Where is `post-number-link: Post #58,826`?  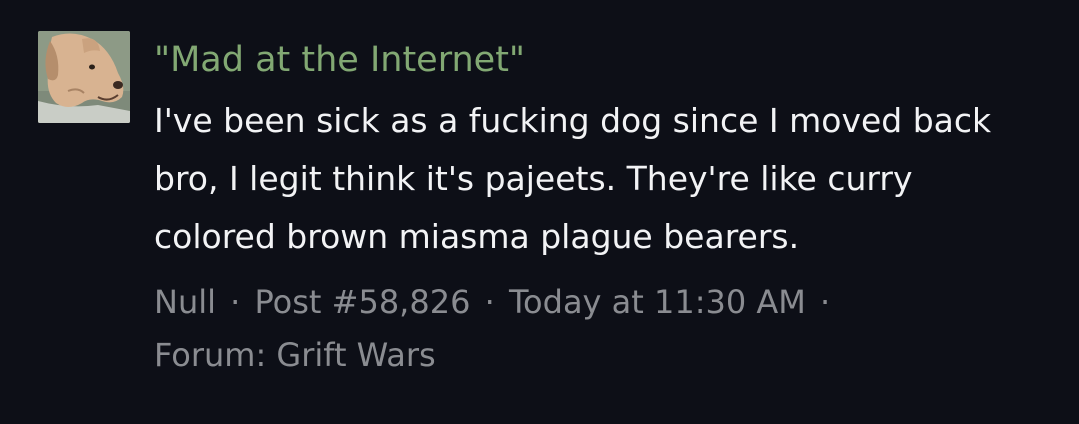 post-number-link: Post #58,826 is located at coordinates (363, 302).